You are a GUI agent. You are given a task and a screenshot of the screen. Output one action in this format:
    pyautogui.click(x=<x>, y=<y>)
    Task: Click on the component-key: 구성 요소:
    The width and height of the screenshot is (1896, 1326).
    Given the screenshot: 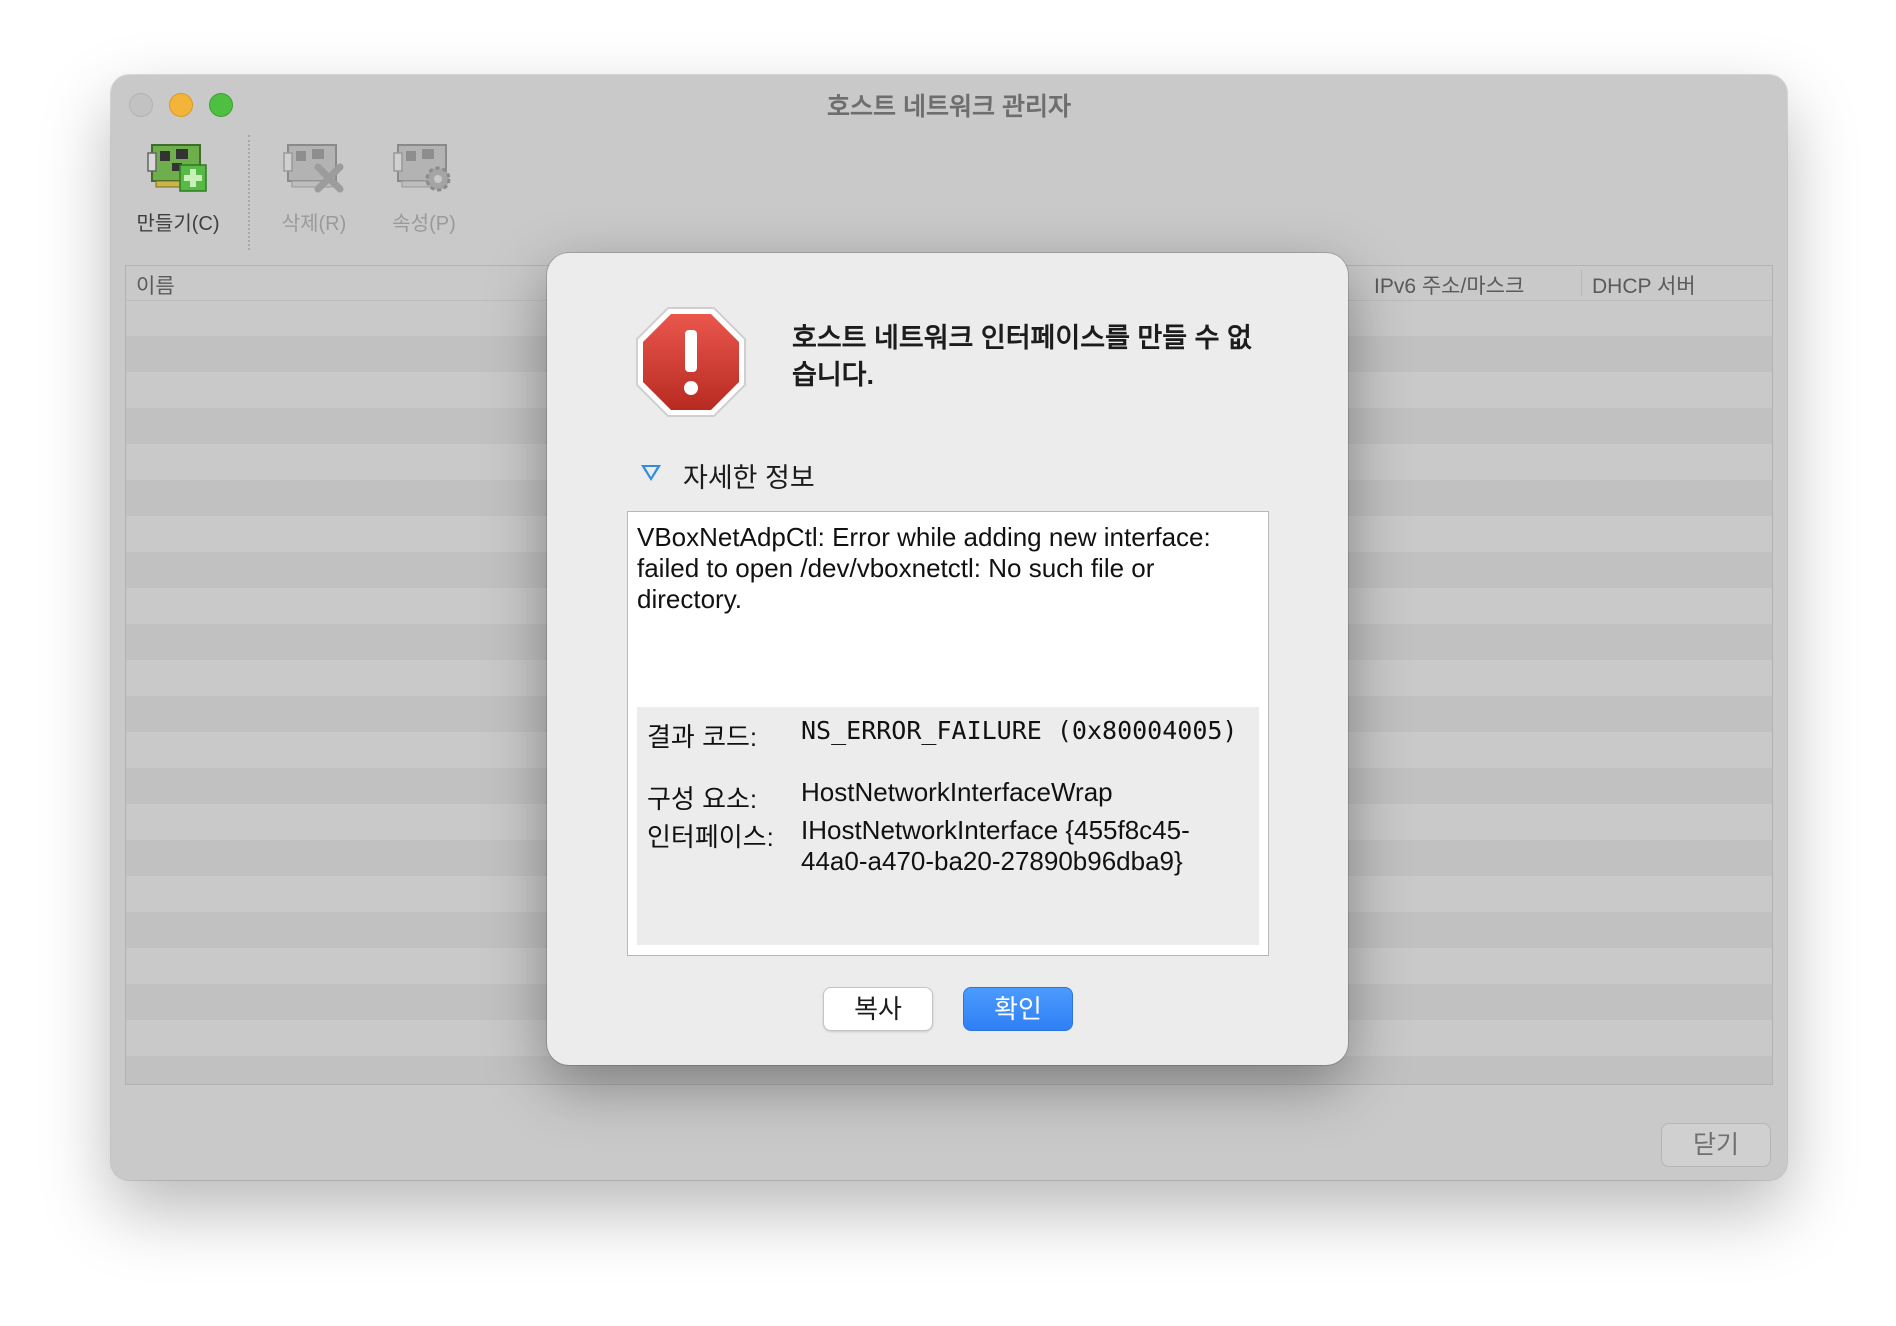 What is the action you would take?
    pyautogui.click(x=702, y=799)
    